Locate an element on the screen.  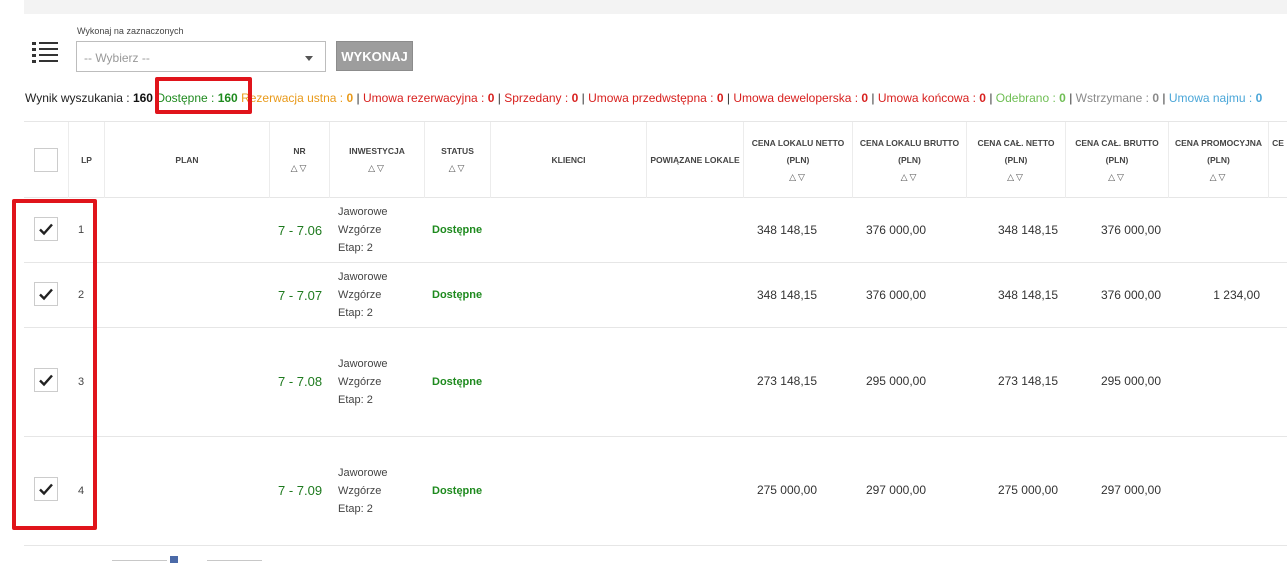
row-cena-cal-netto: 275 000,00 is located at coordinates (1027, 490).